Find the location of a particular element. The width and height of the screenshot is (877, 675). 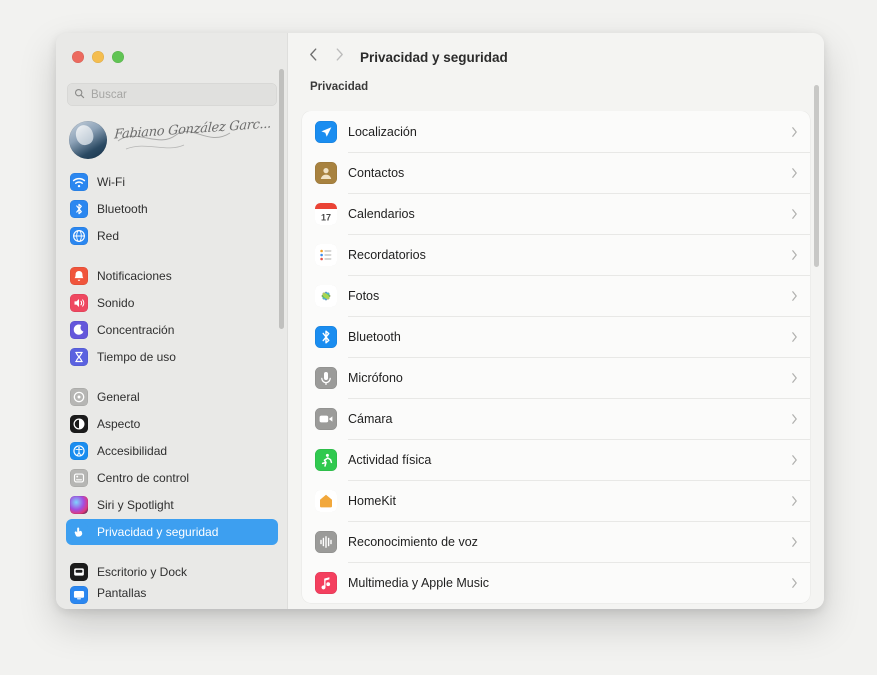

list-item-contactos: Contactos is located at coordinates (556, 172).